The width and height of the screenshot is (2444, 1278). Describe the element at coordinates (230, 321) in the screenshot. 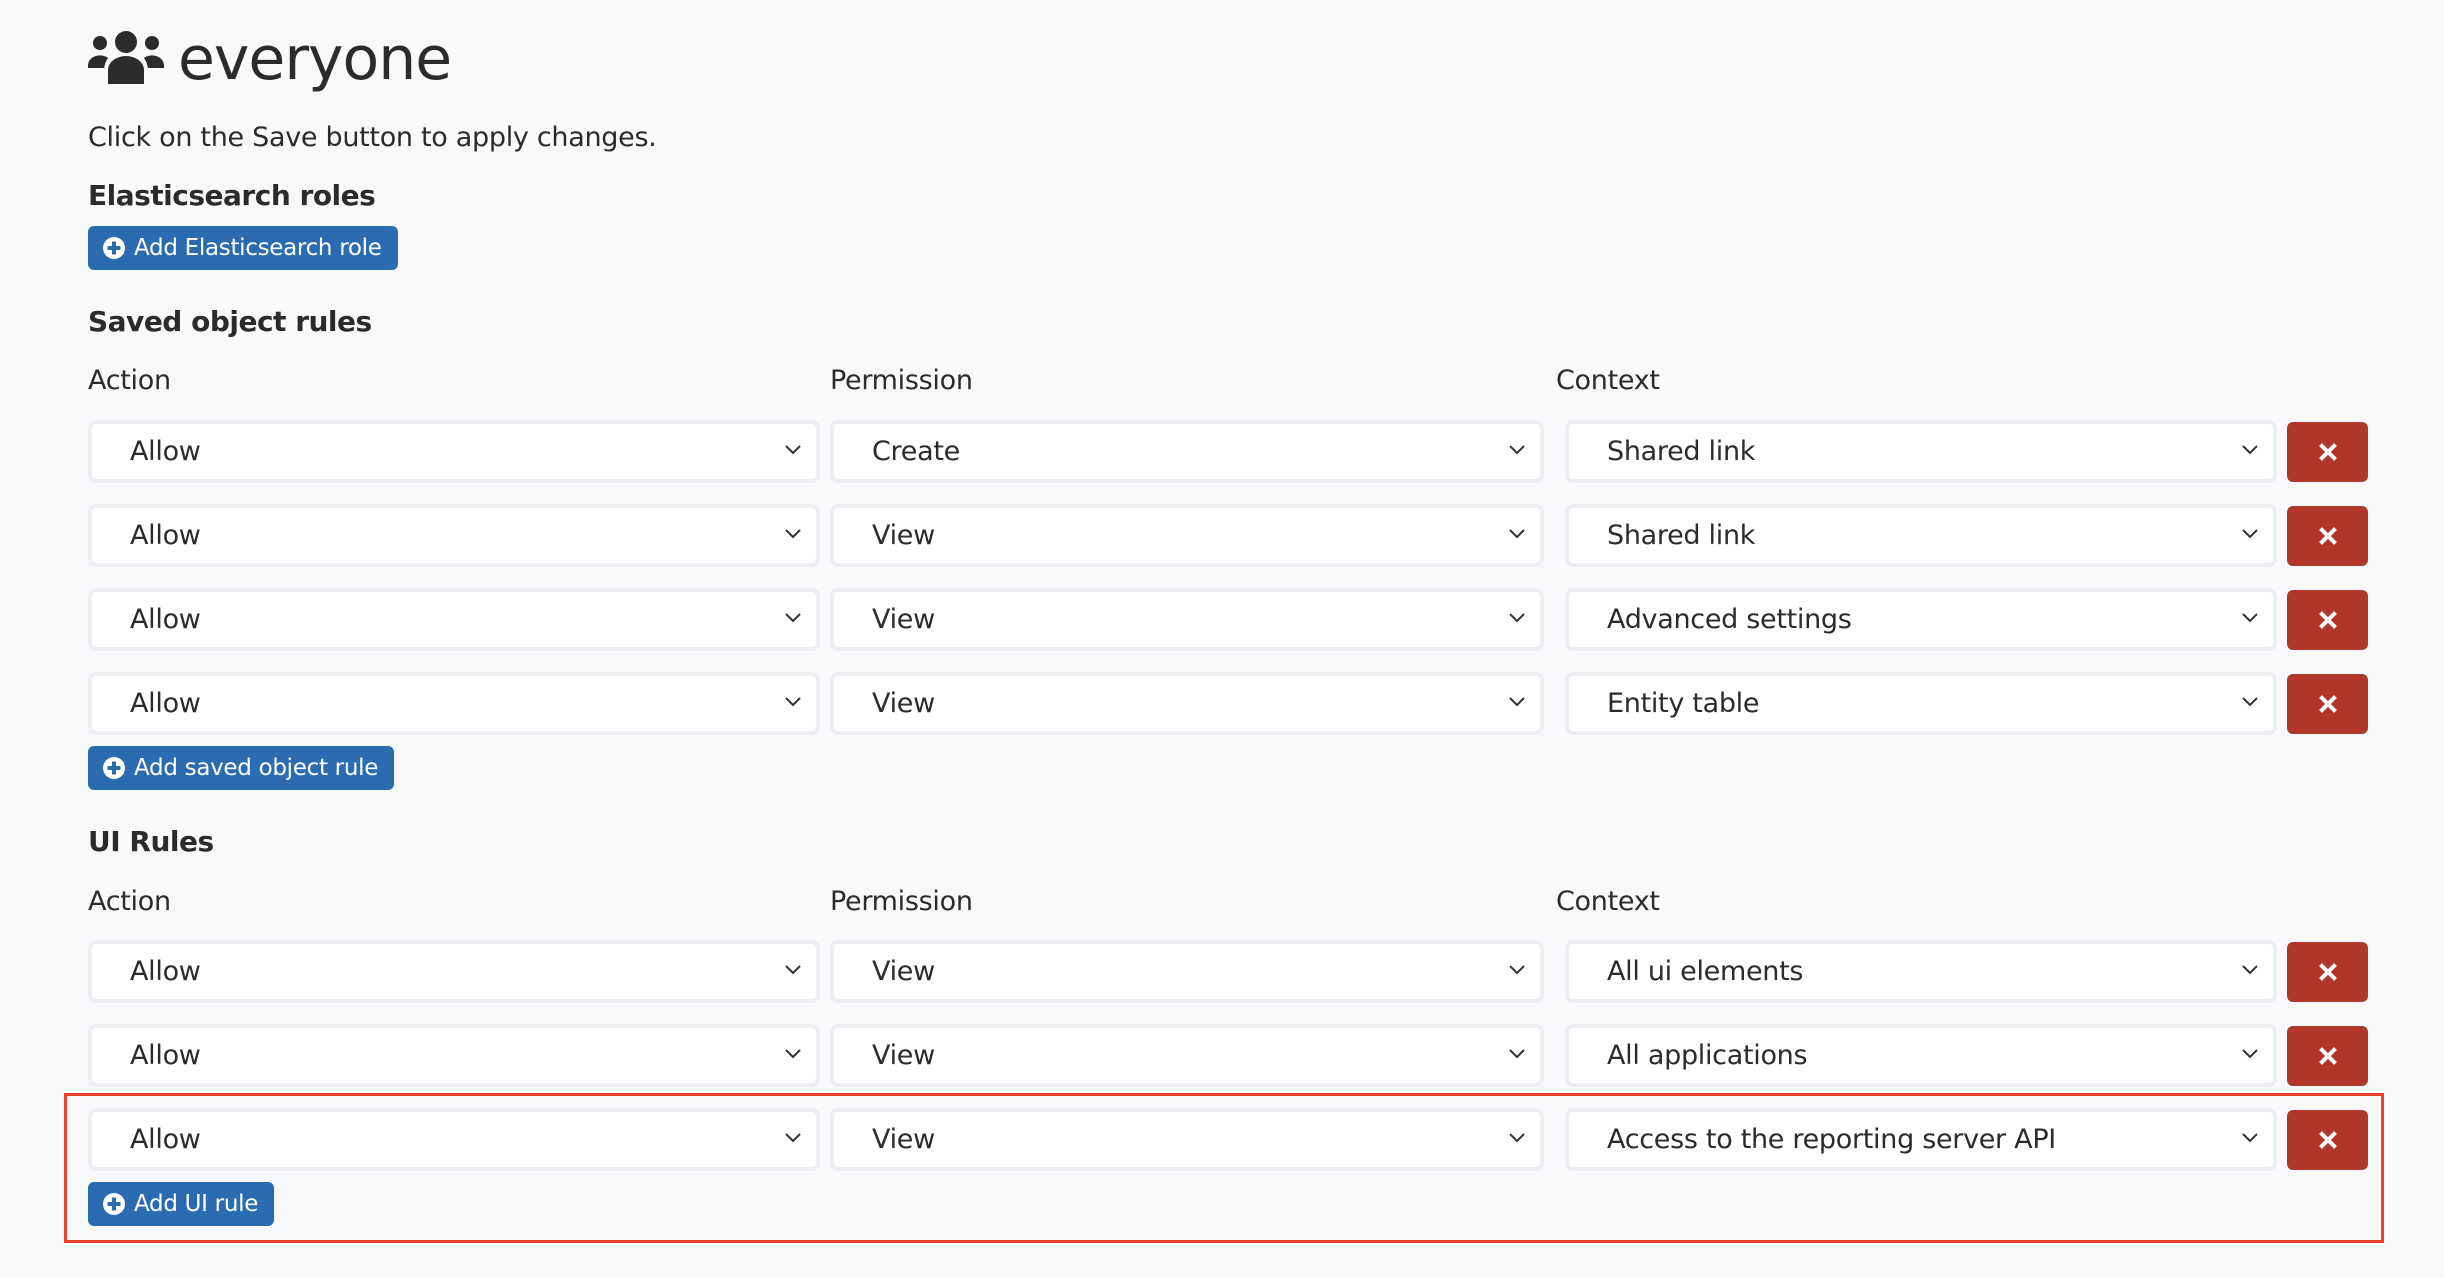

I see `saved-object-rules-heading: Saved object rules` at that location.